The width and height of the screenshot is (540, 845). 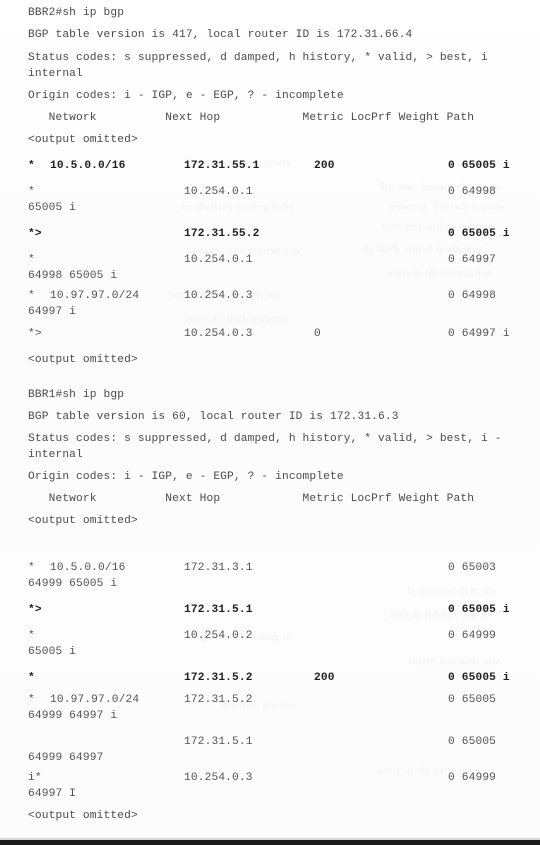 I want to click on row-path-wrap: 64999 65005 i, so click(x=73, y=584).